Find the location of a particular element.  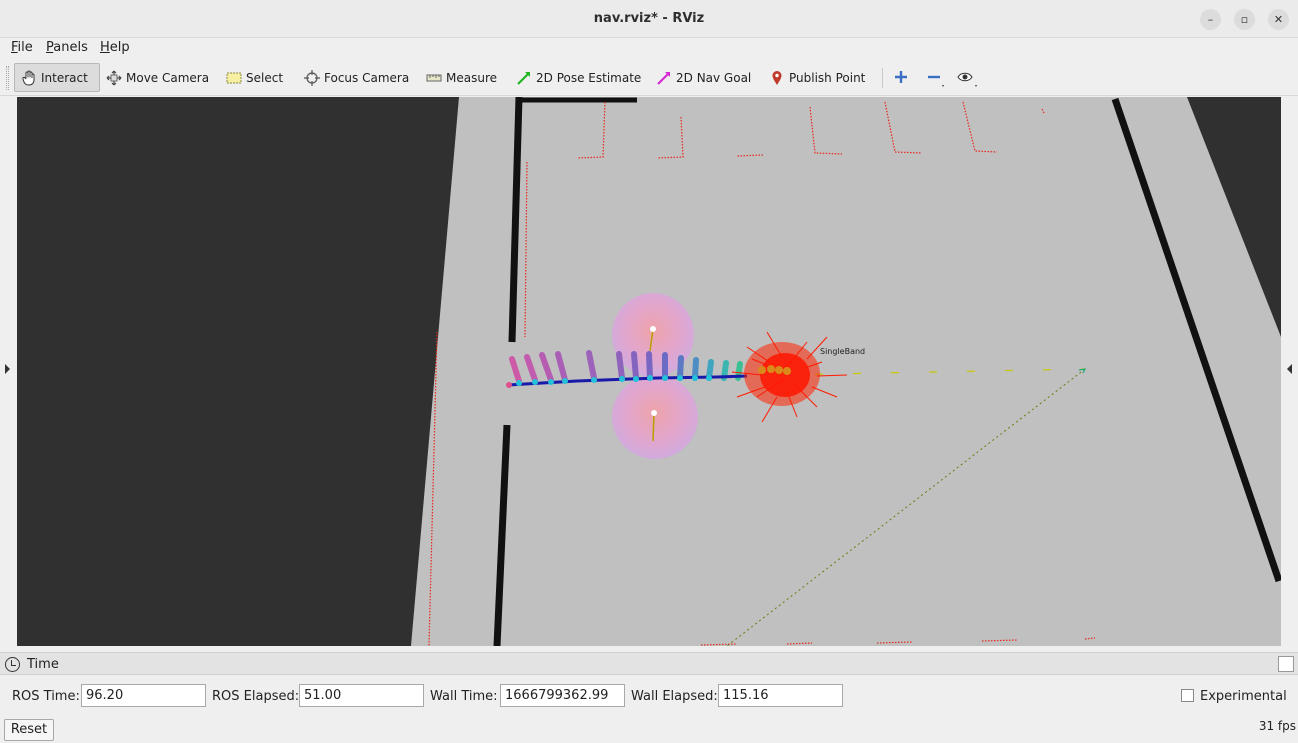

caret-left-icon is located at coordinates (1289, 369).